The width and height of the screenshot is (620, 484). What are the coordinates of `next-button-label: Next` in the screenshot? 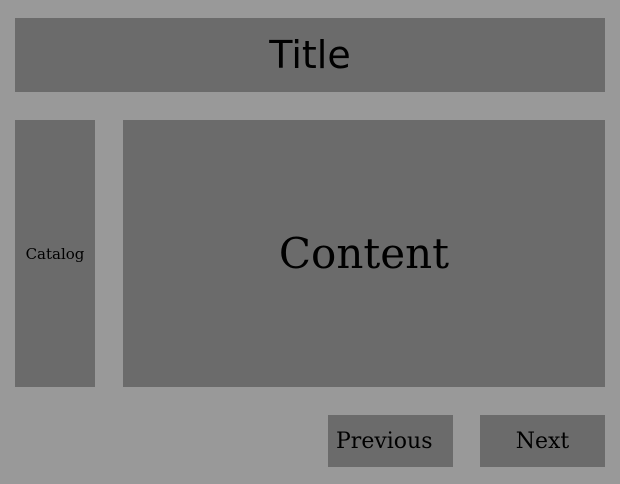 It's located at (542, 441).